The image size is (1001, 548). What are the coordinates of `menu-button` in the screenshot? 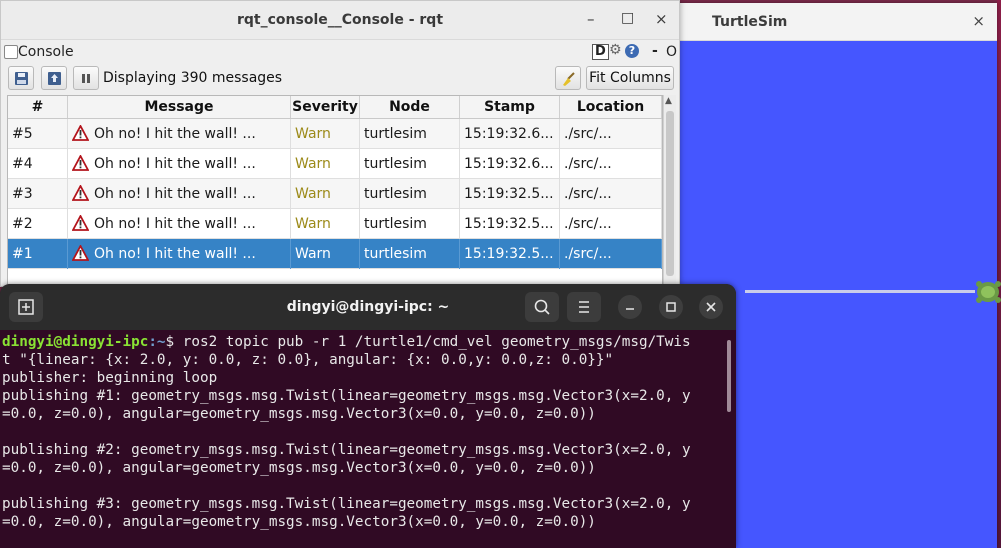 It's located at (584, 307).